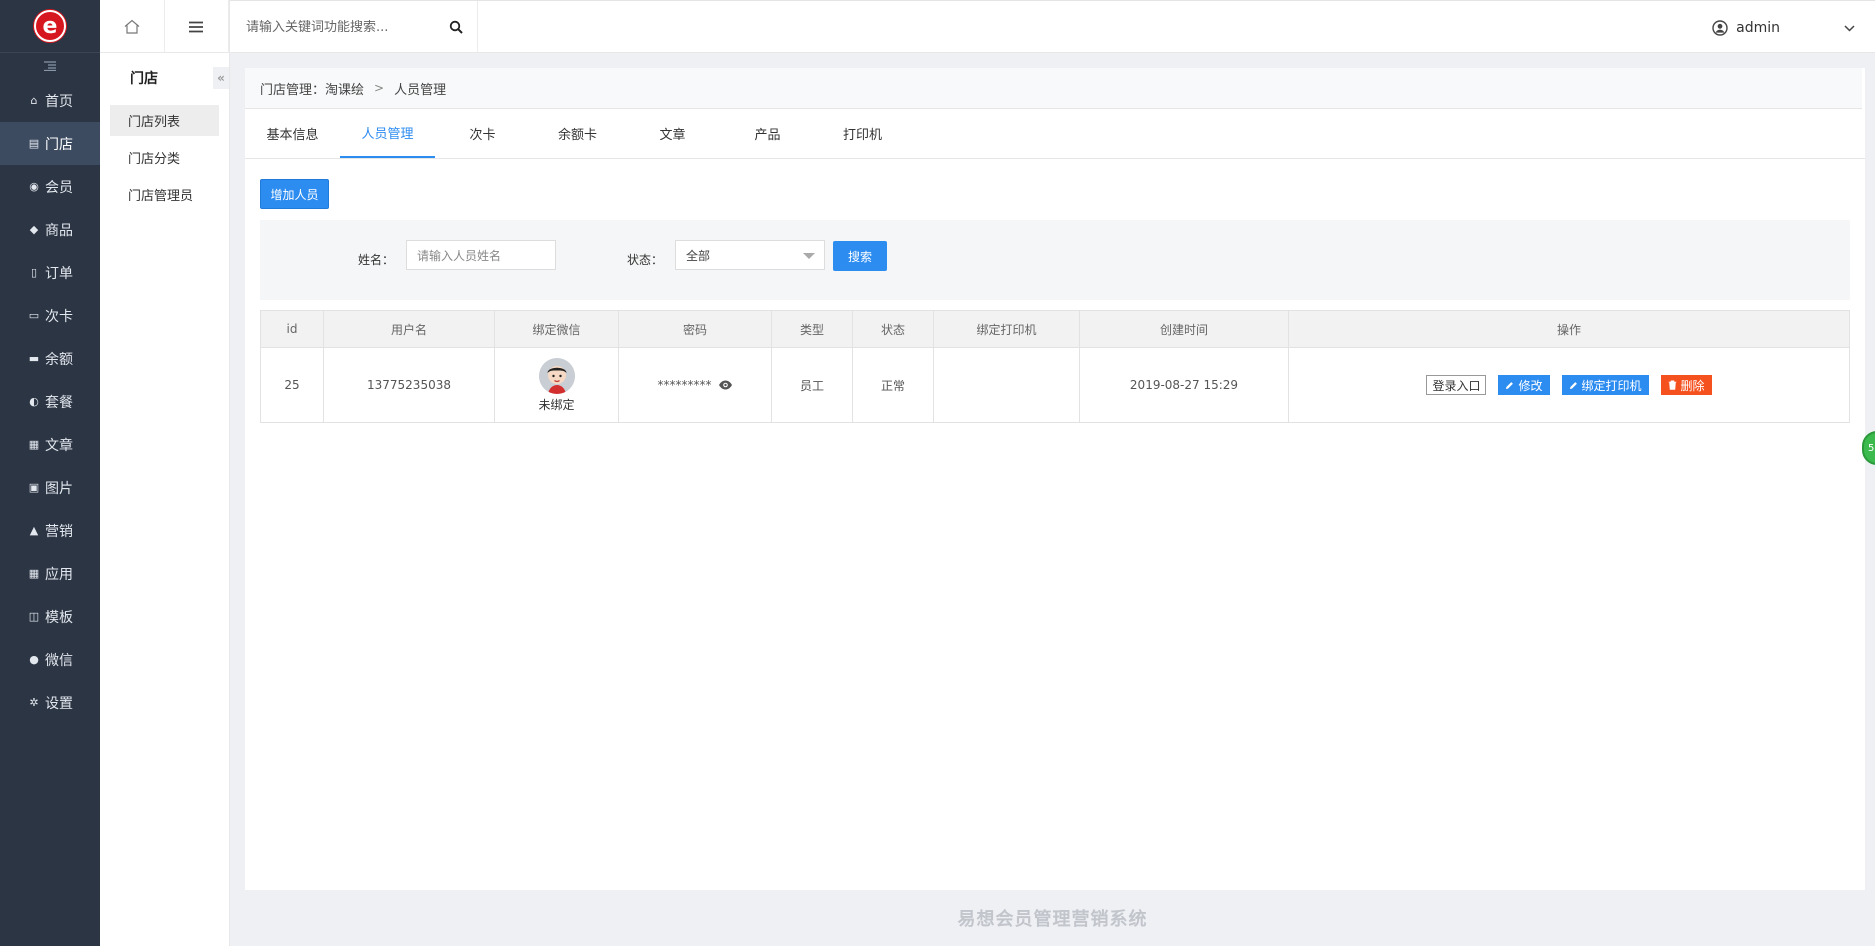  Describe the element at coordinates (1052, 919) in the screenshot. I see `footer-brand-text: 易想会员管理营销系统` at that location.